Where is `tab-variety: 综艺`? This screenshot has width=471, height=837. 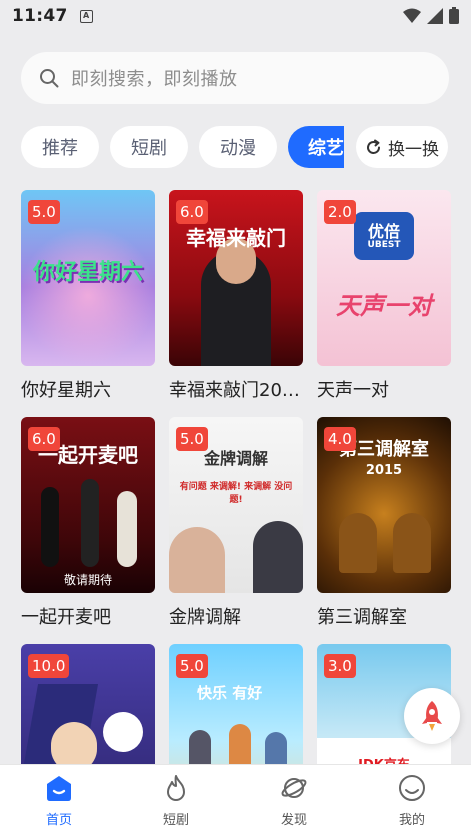
tab-variety: 综艺 is located at coordinates (316, 147).